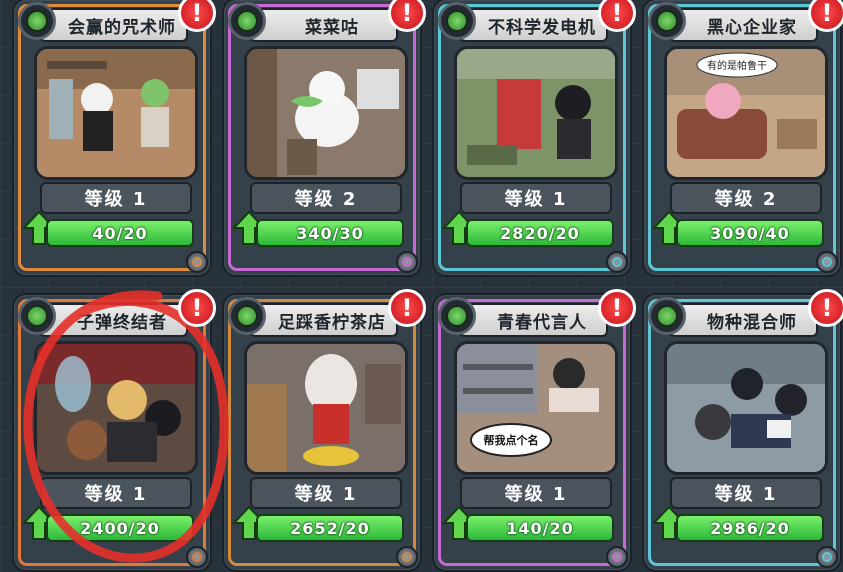 This screenshot has height=572, width=843. Describe the element at coordinates (540, 528) in the screenshot. I see `exp-bar: 140/20` at that location.